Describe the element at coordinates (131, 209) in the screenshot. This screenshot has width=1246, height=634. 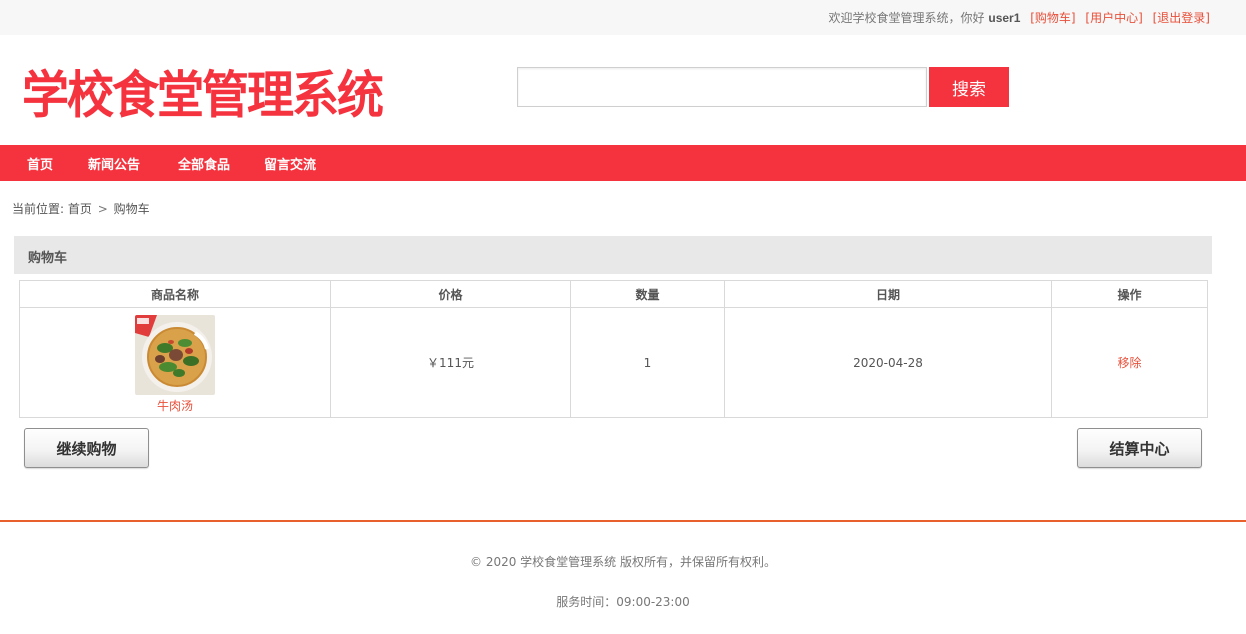
I see `breadcrumb-current: 购物车` at that location.